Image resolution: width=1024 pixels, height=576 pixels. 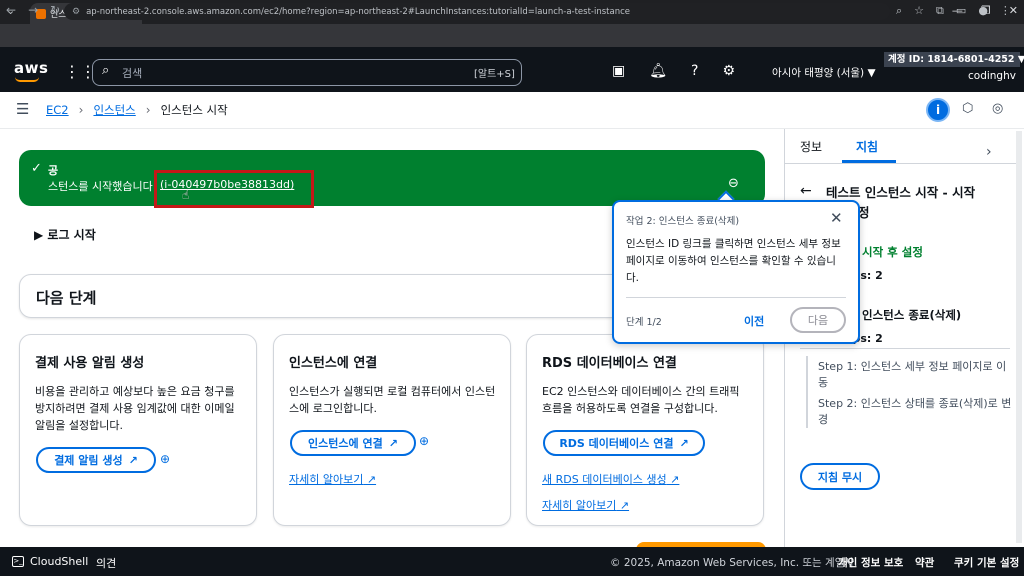 What do you see at coordinates (76, 12) in the screenshot?
I see `site-info-icon: ⚙` at bounding box center [76, 12].